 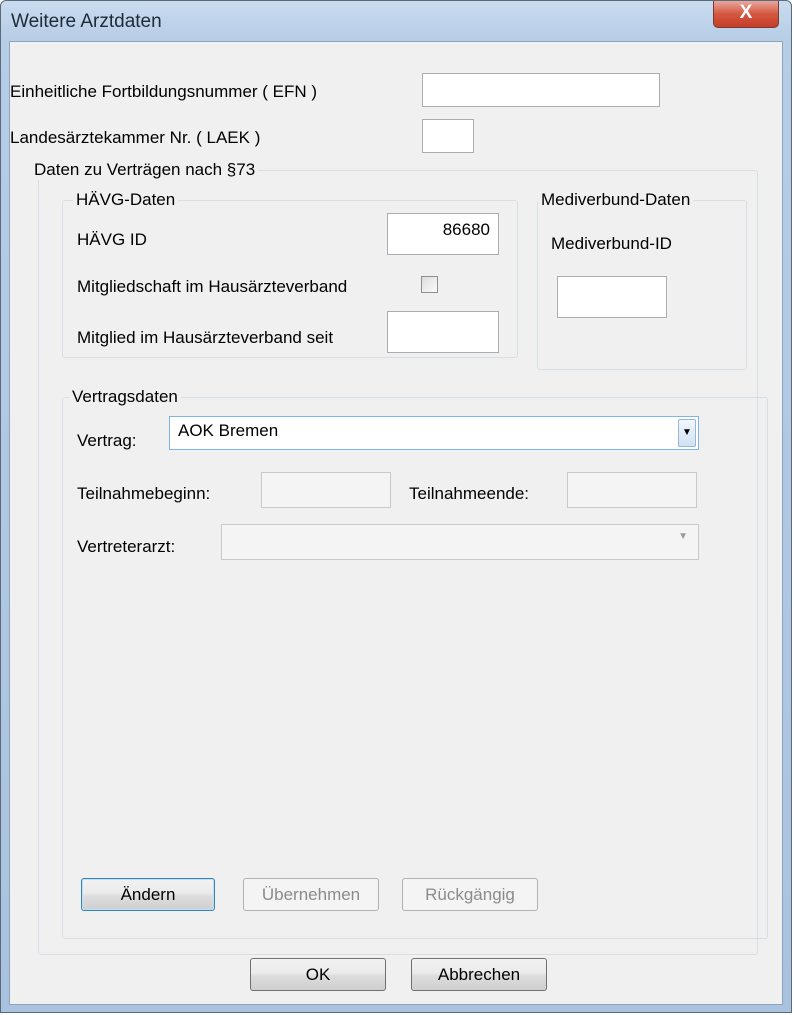 What do you see at coordinates (632, 490) in the screenshot?
I see `teilnahmeende-input` at bounding box center [632, 490].